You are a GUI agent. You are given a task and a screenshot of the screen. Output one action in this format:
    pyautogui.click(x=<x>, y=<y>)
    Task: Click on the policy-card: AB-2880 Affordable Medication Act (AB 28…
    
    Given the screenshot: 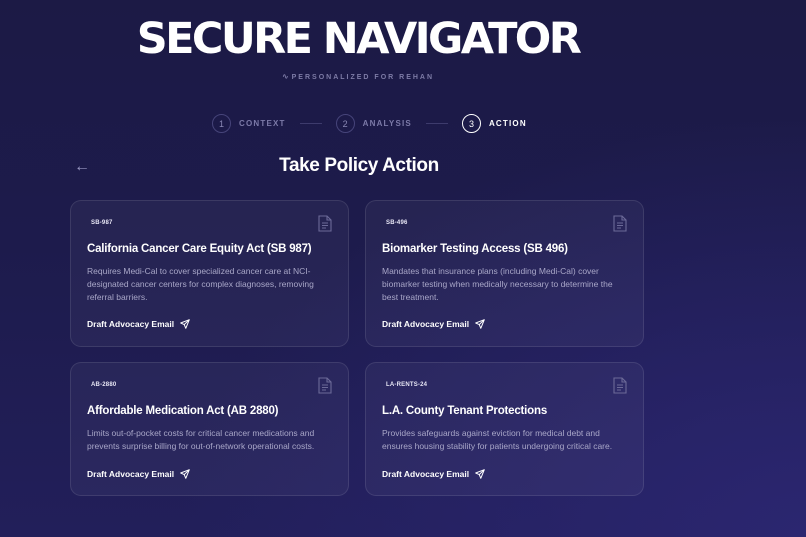 What is the action you would take?
    pyautogui.click(x=209, y=429)
    